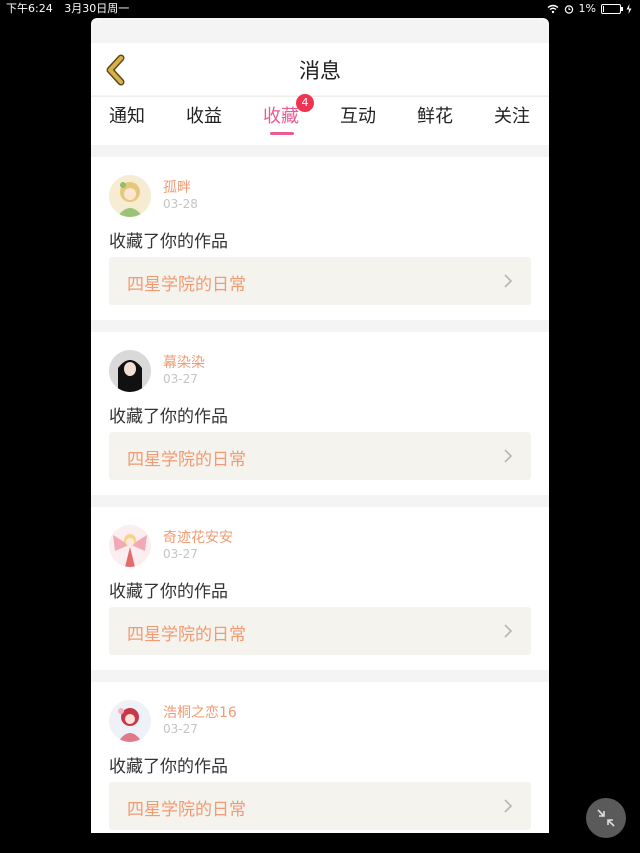 The image size is (640, 853). Describe the element at coordinates (320, 238) in the screenshot. I see `notification-card: 孤畔 03-28 收藏了你的作品 四星学院的日常` at that location.